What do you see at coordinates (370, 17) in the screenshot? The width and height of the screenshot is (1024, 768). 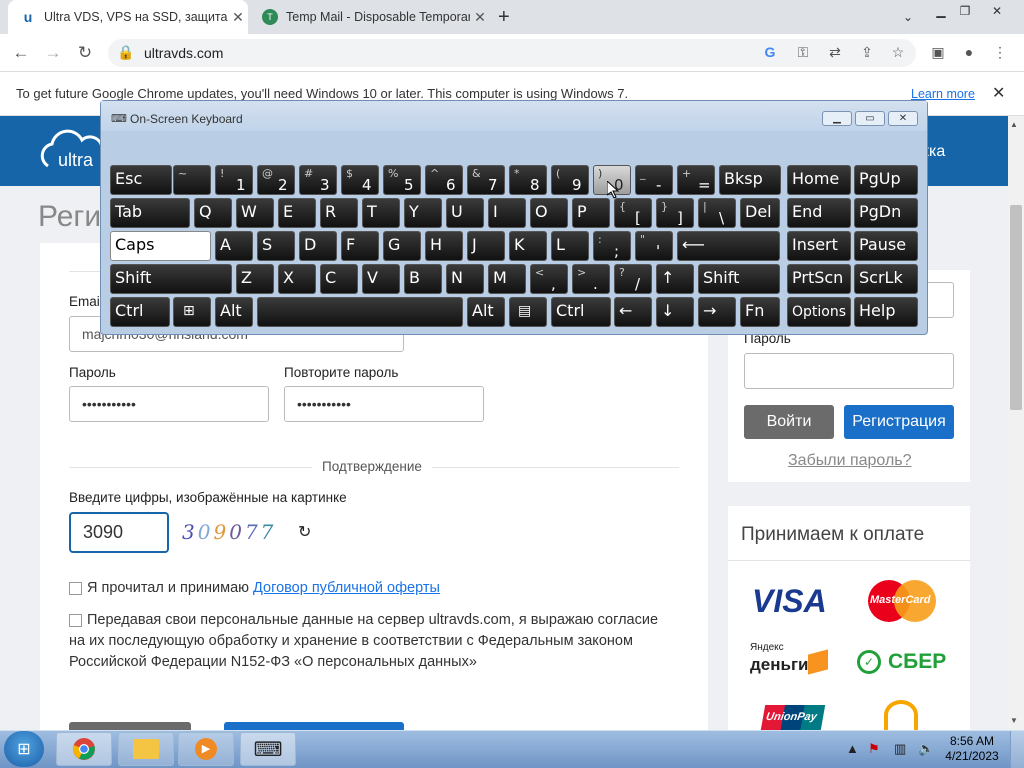 I see `tab-temp-mail: T Temp Mail - Disposable Temporar ✕` at bounding box center [370, 17].